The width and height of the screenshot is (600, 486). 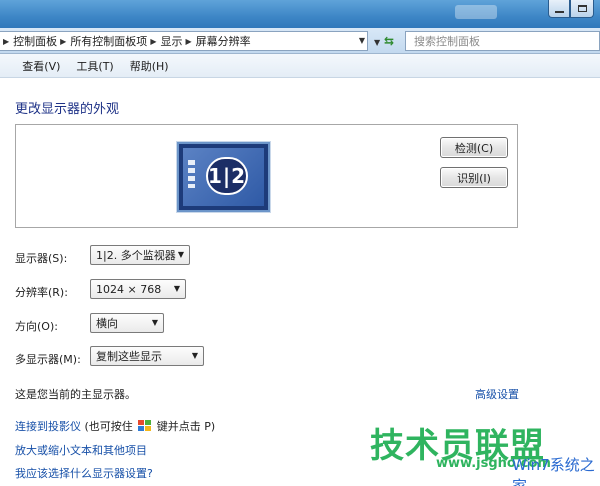 I want to click on minimize-icon, so click(x=559, y=11).